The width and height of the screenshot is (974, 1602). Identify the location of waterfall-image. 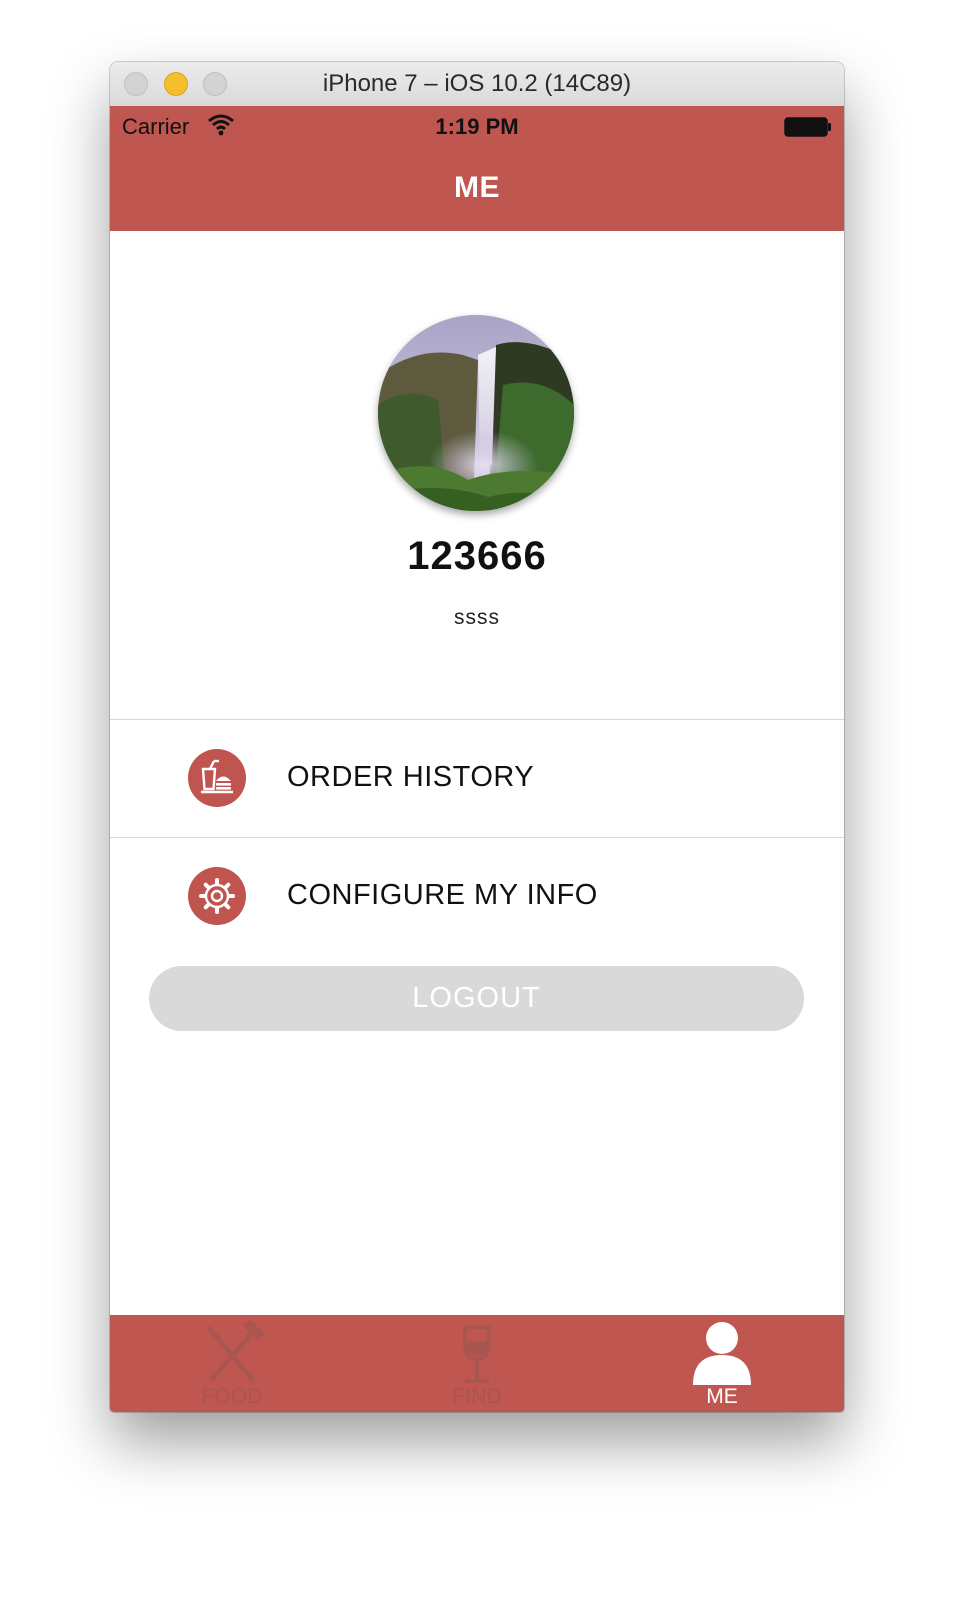
(476, 413).